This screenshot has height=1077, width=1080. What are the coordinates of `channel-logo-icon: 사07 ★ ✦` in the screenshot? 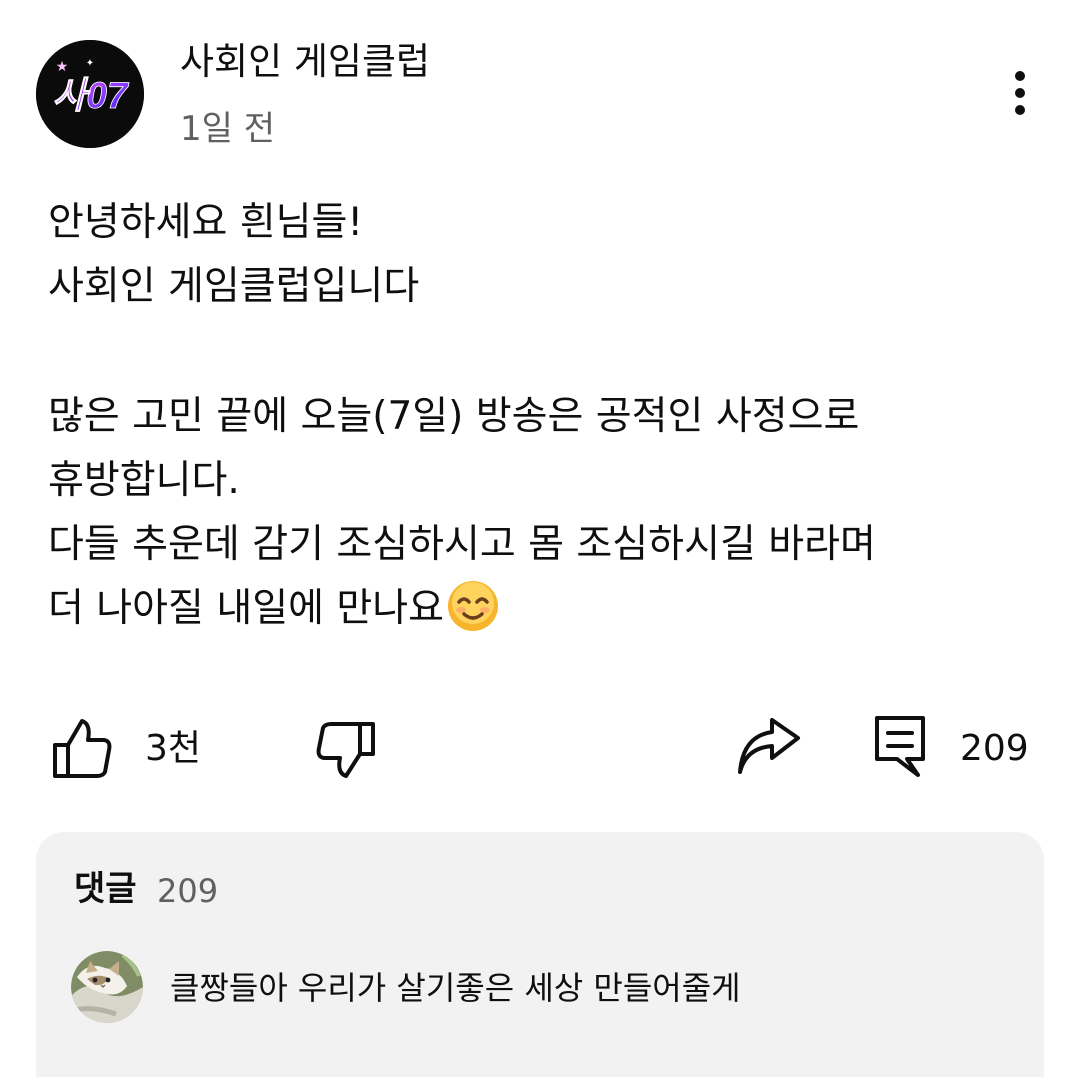 It's located at (90, 94).